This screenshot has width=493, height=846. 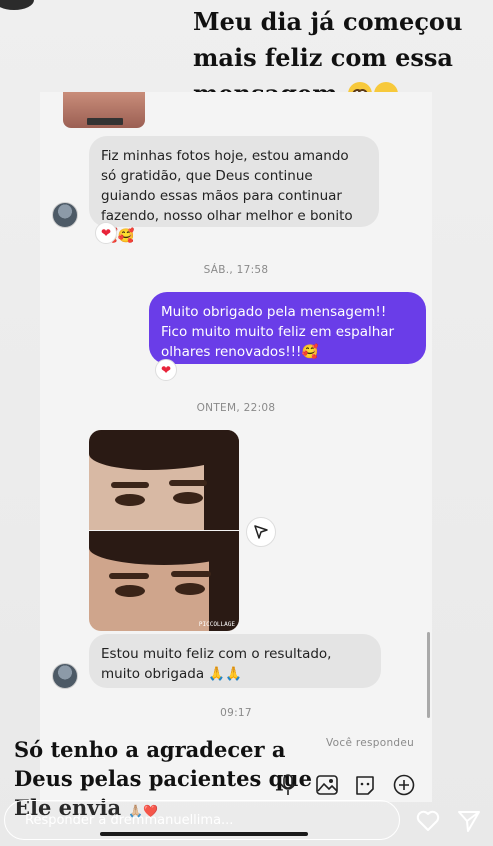 I want to click on timestamp: 09:17, so click(x=236, y=713).